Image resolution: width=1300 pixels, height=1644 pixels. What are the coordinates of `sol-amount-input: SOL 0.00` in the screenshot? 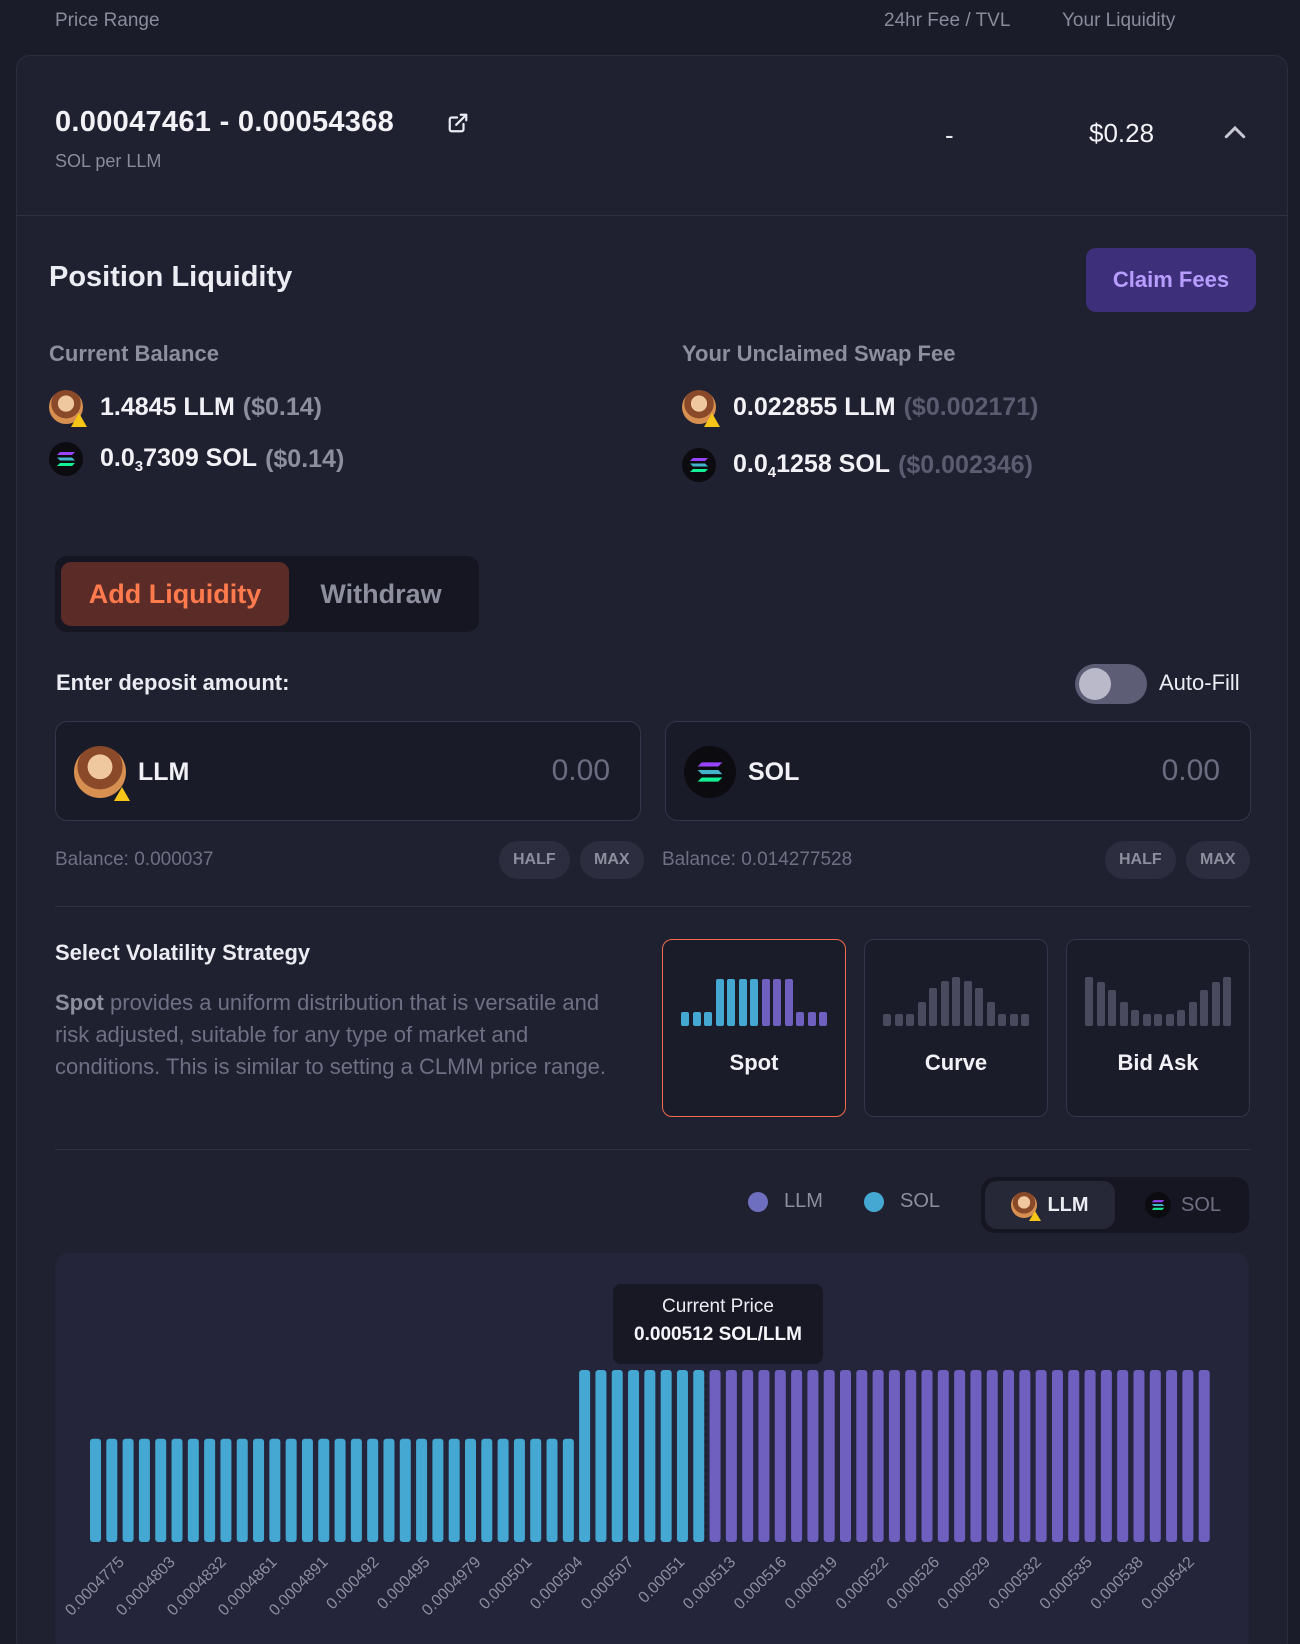 It's located at (958, 771).